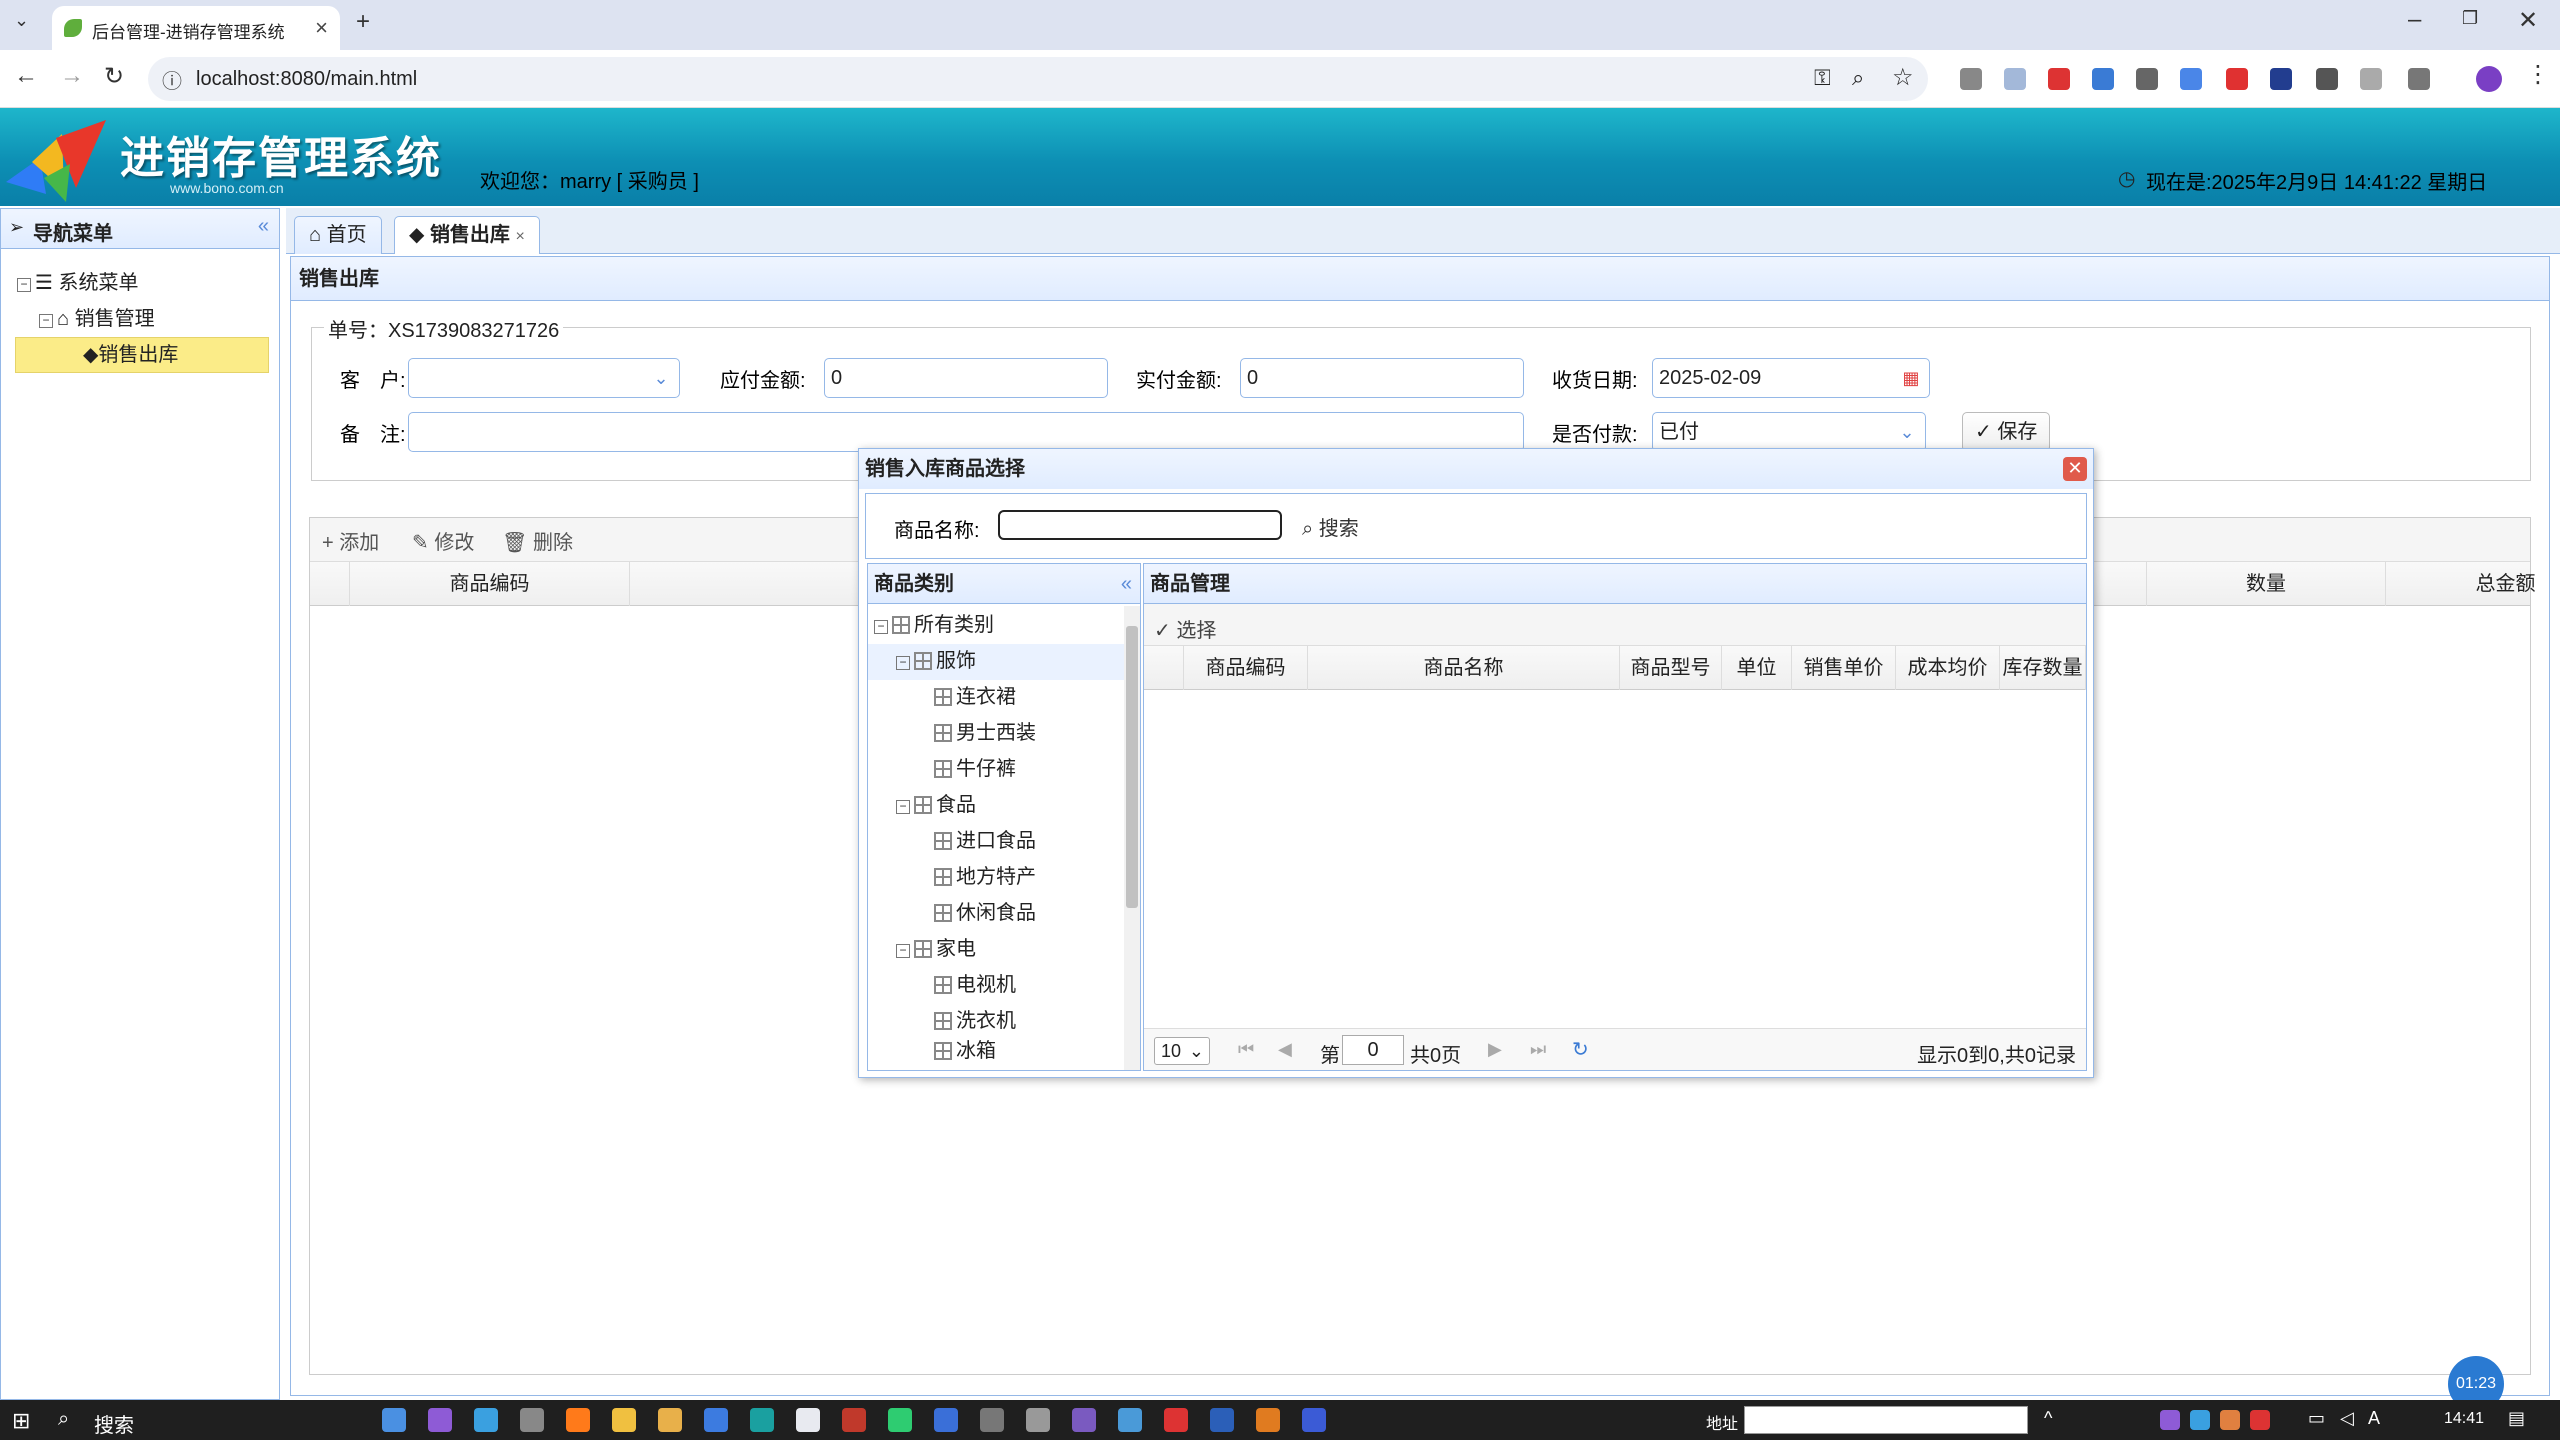  Describe the element at coordinates (1791, 378) in the screenshot. I see `date-input: 2025-02-09 ▦` at that location.